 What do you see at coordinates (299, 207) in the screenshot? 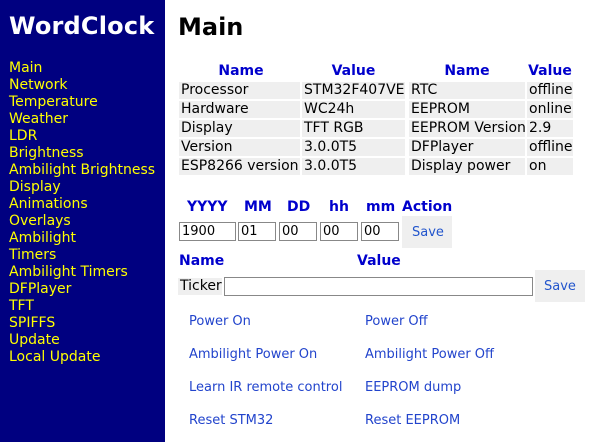
I see `datetime-header-day: DD` at bounding box center [299, 207].